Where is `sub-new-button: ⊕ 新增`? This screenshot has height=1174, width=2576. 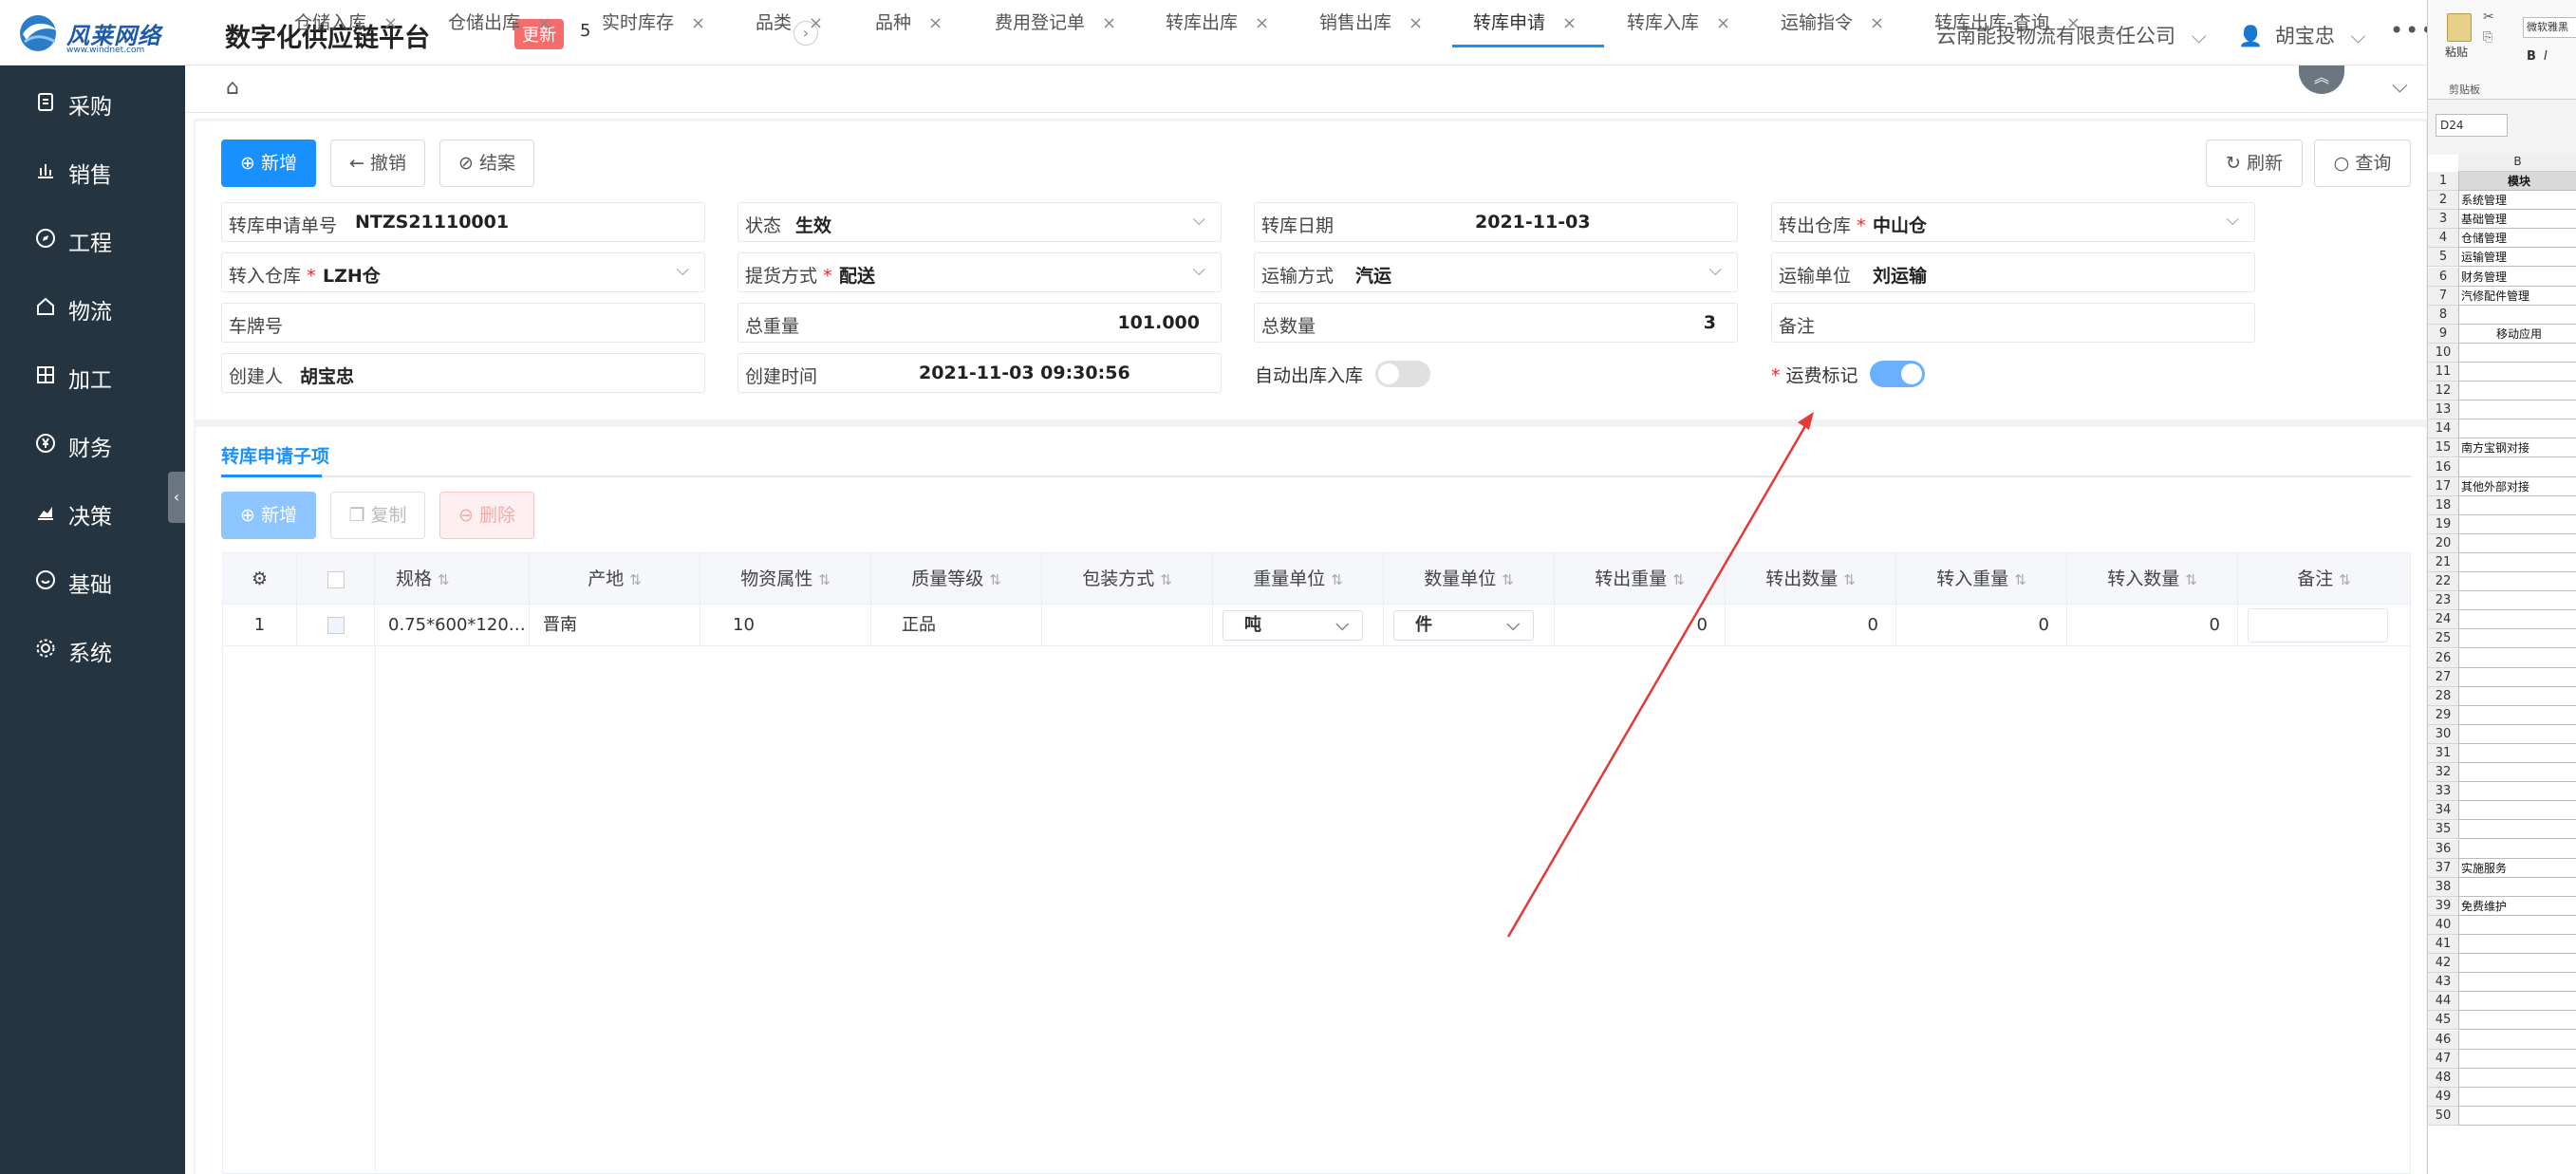
sub-new-button: ⊕ 新增 is located at coordinates (268, 515).